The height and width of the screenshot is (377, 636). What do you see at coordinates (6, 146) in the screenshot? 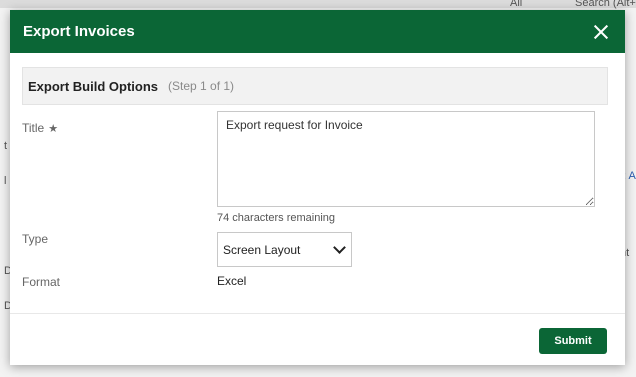
I see `background-hint: t` at bounding box center [6, 146].